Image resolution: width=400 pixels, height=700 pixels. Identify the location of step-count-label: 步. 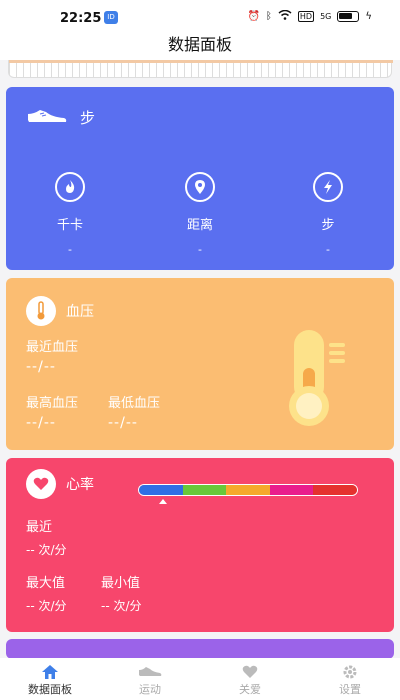
(328, 225).